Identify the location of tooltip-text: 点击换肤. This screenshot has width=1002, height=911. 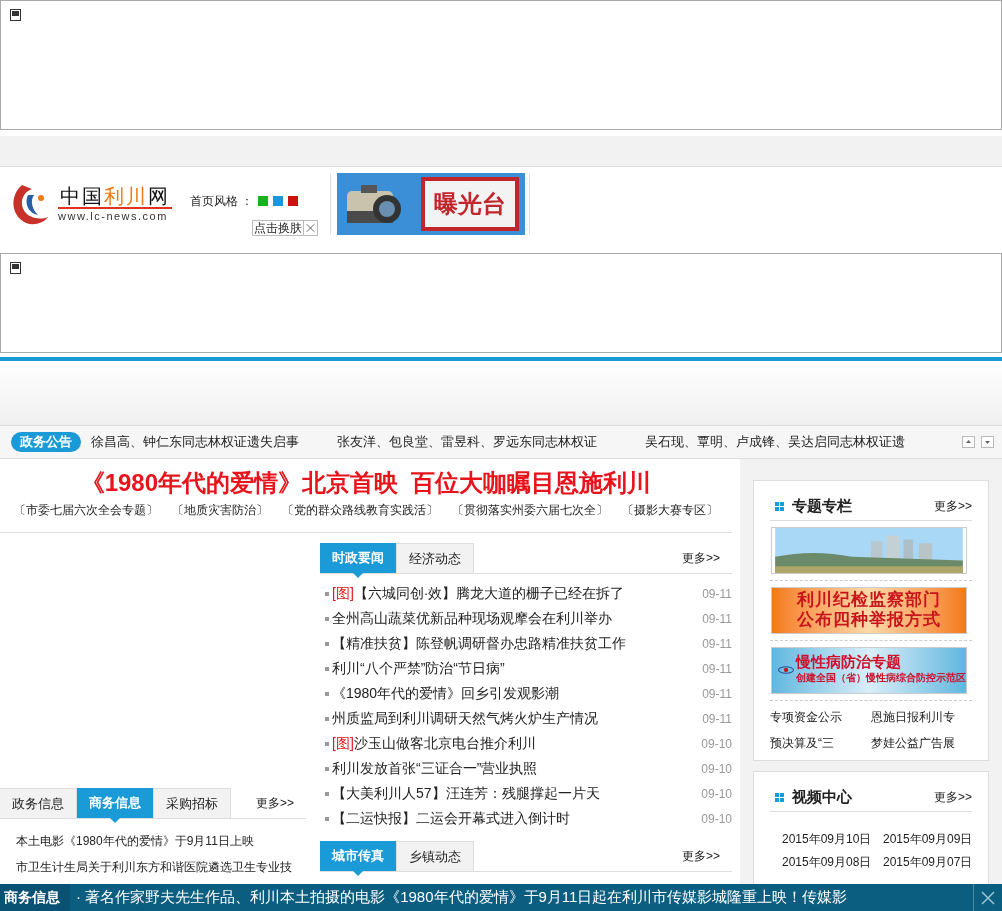
(278, 228).